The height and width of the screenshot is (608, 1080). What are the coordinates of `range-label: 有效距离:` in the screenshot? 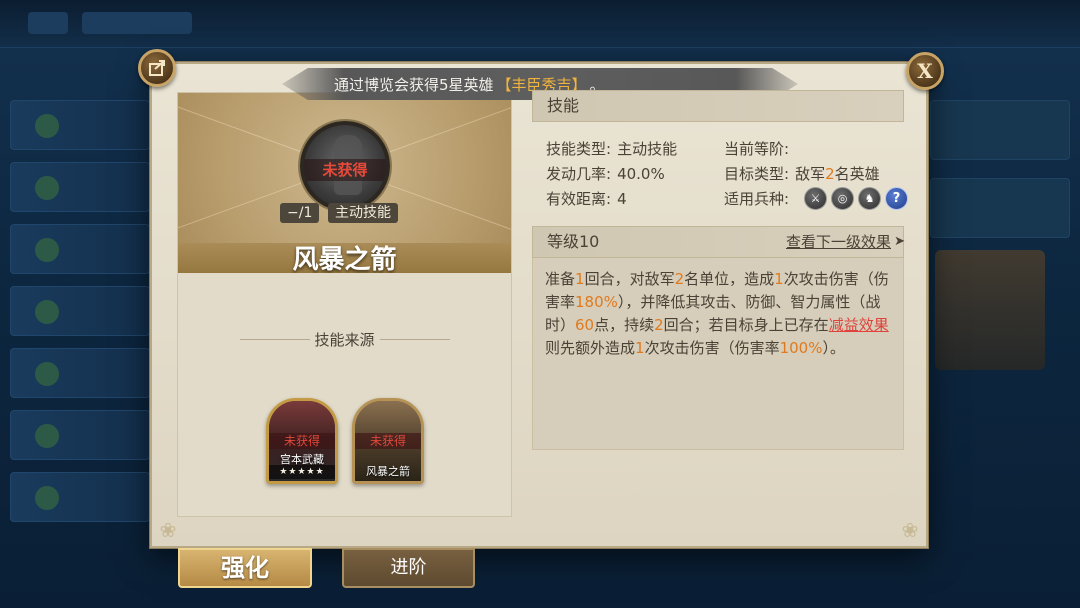 It's located at (579, 199).